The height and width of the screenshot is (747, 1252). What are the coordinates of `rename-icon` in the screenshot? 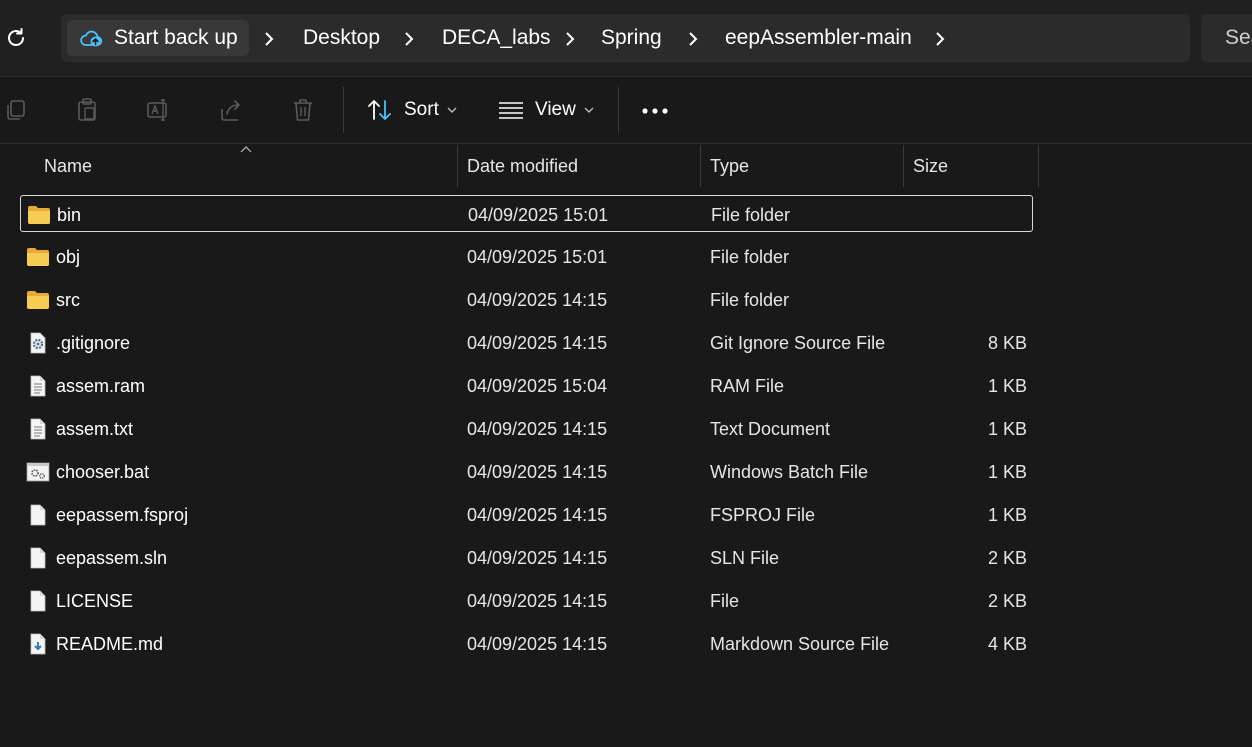 It's located at (159, 110).